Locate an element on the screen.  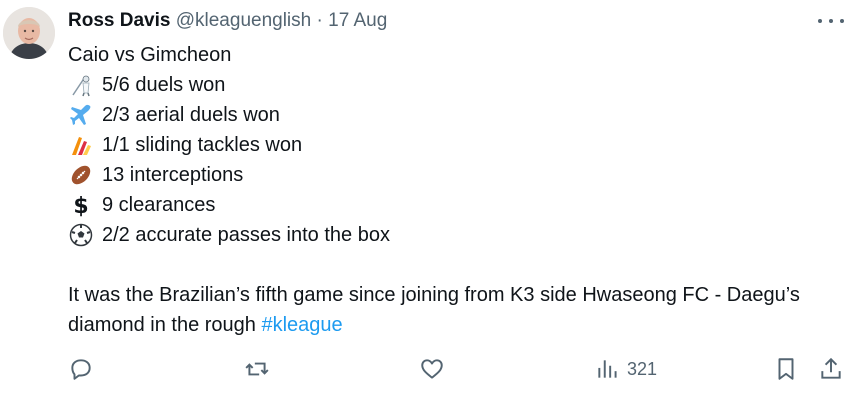
stat-line: 5/6 duels won is located at coordinates (453, 85).